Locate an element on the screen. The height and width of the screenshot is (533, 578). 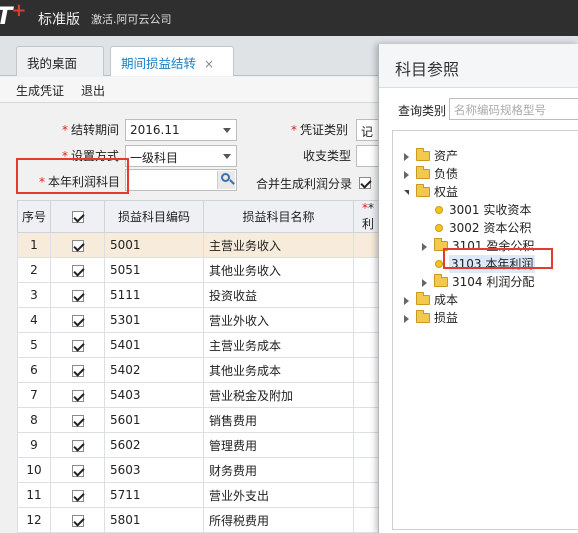
cell-code: 5711 is located at coordinates (154, 495).